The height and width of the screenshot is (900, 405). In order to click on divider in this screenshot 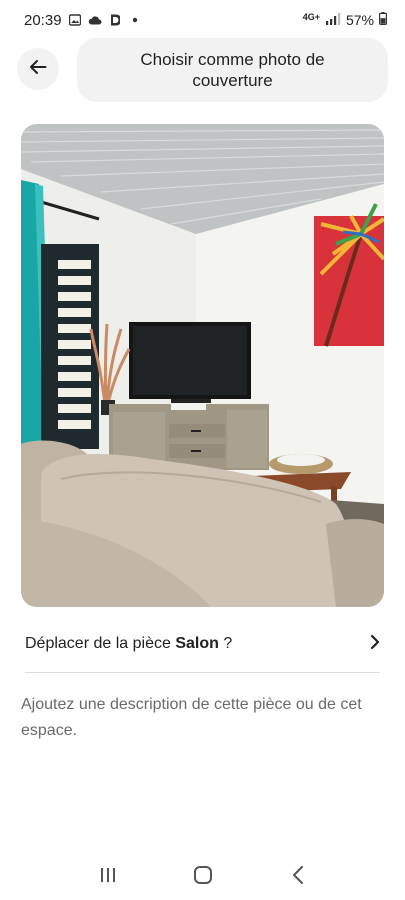, I will do `click(202, 672)`.